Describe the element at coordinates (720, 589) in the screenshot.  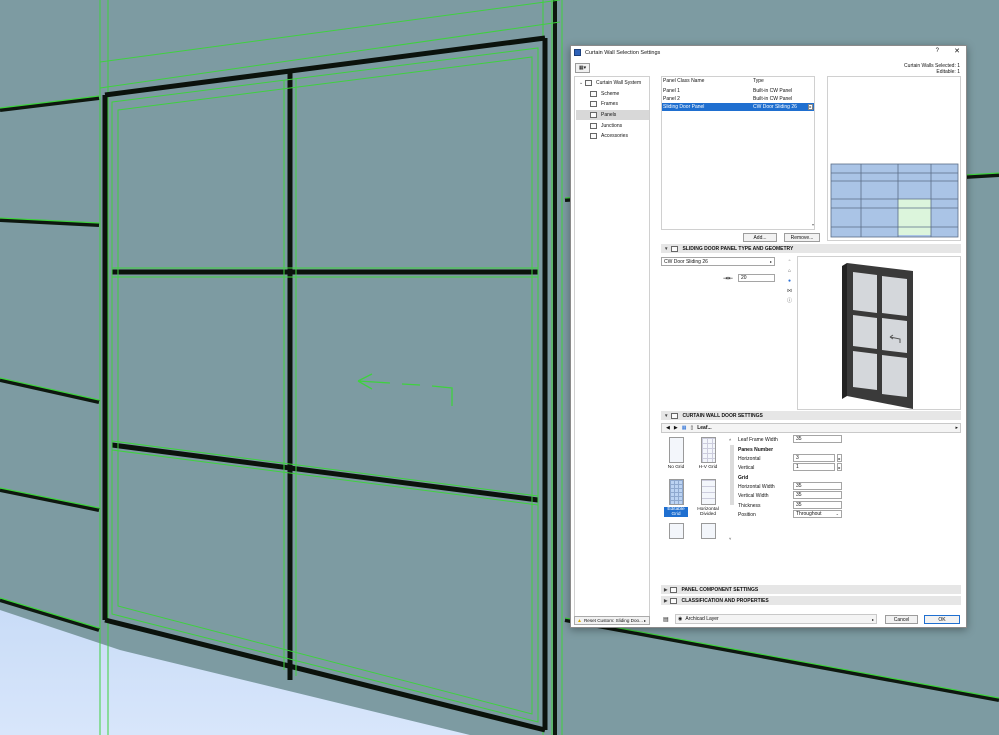
I see `section-title: PANEL COMPONENT SETTINGS` at that location.